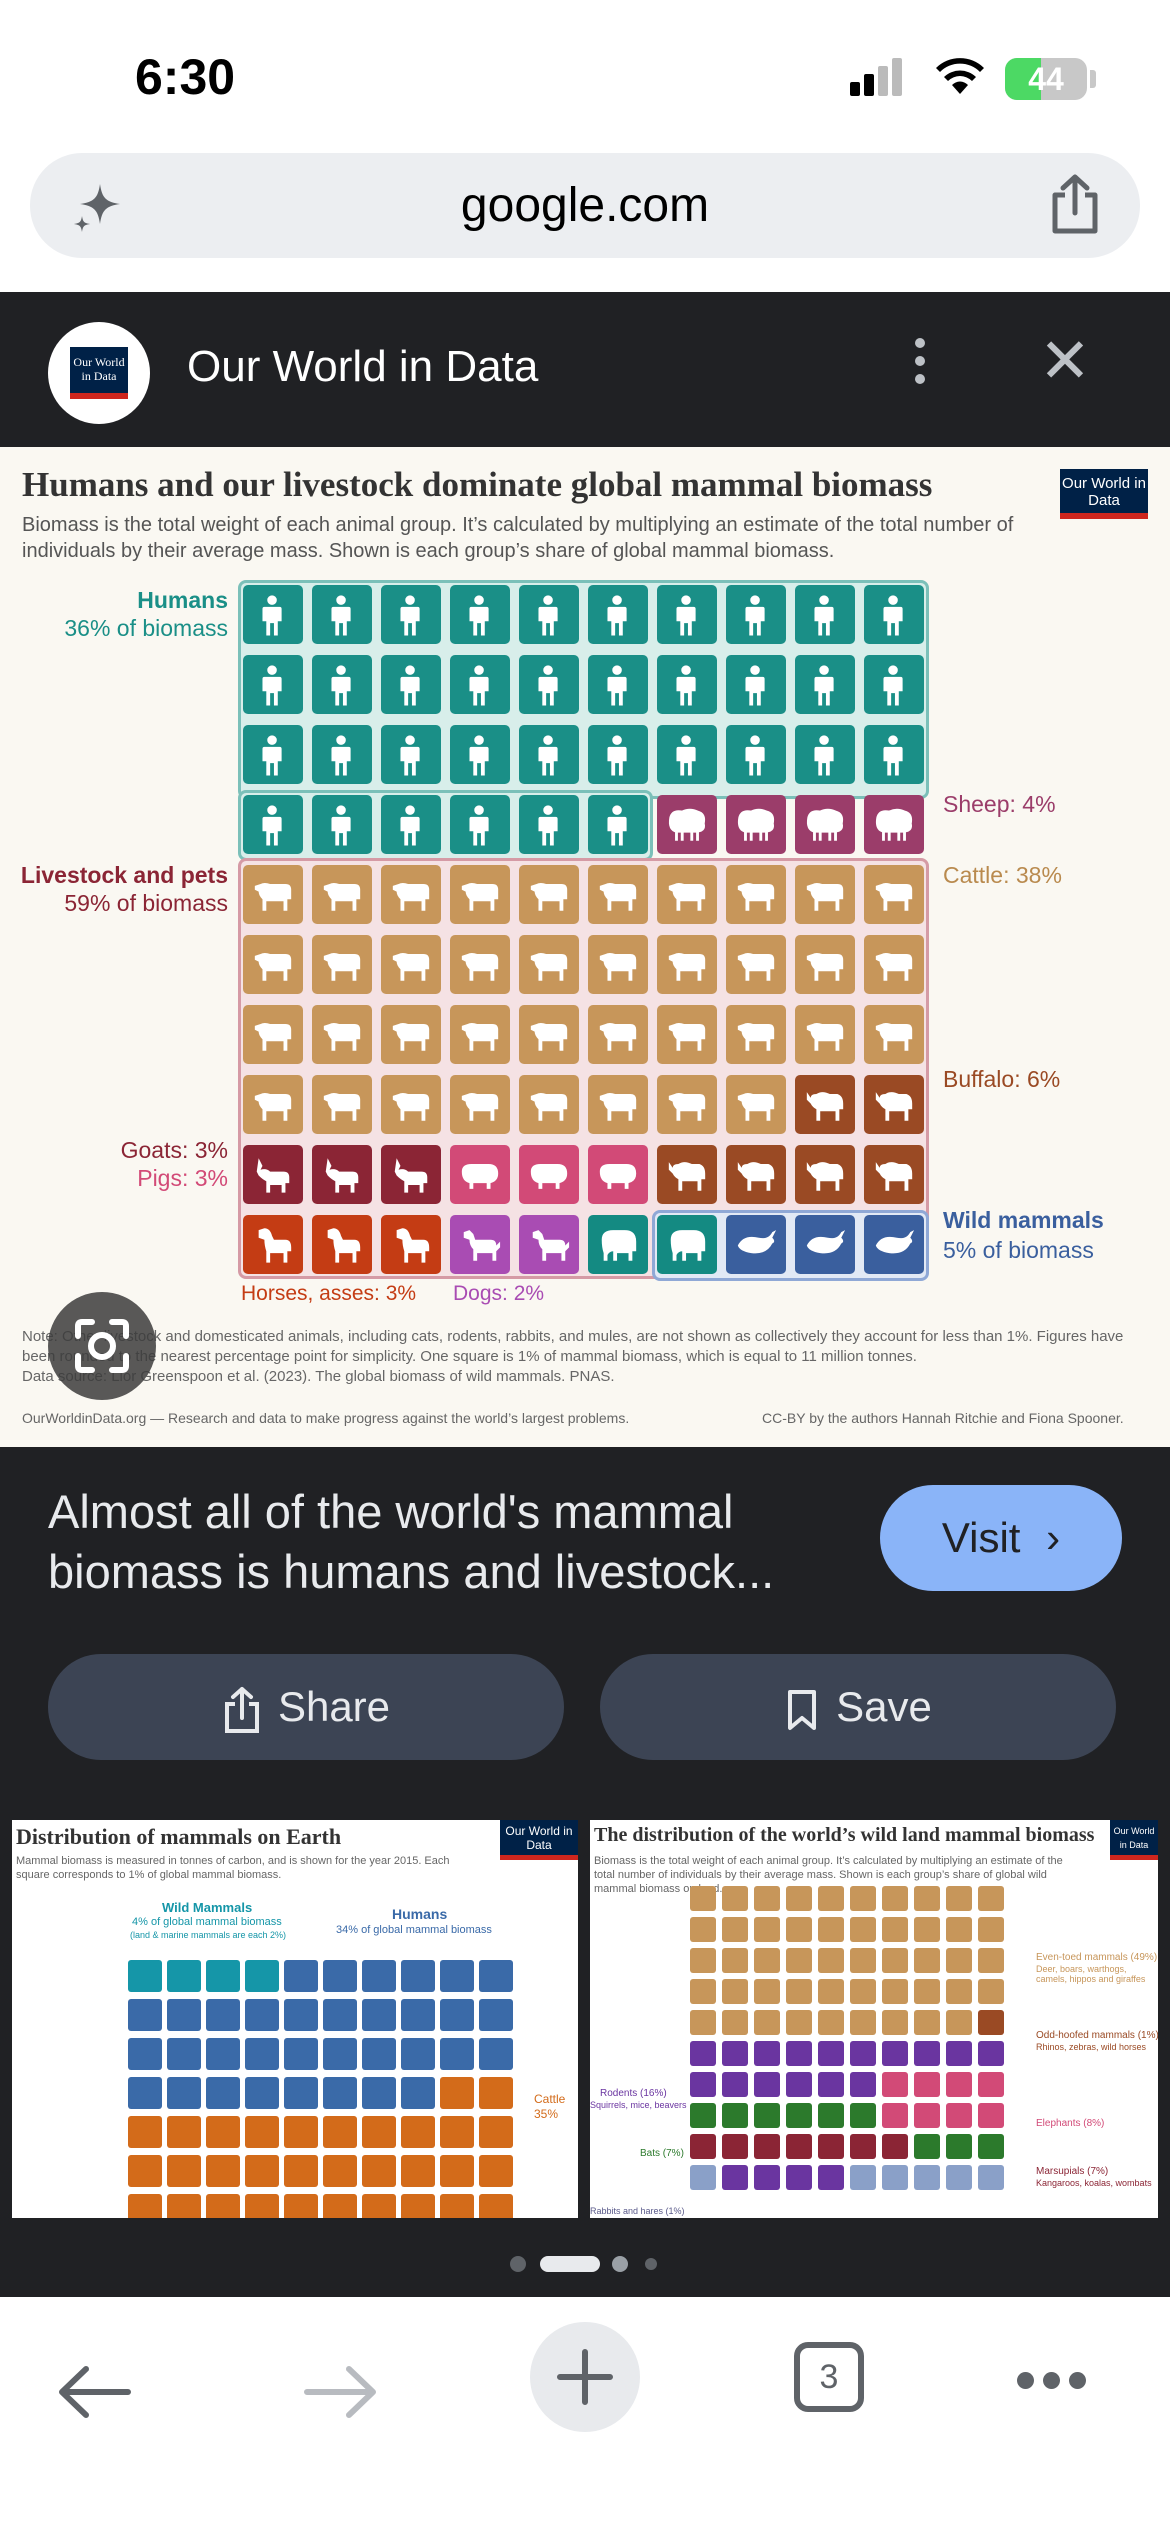  What do you see at coordinates (618, 1174) in the screenshot?
I see `waffle-cell-pigs` at bounding box center [618, 1174].